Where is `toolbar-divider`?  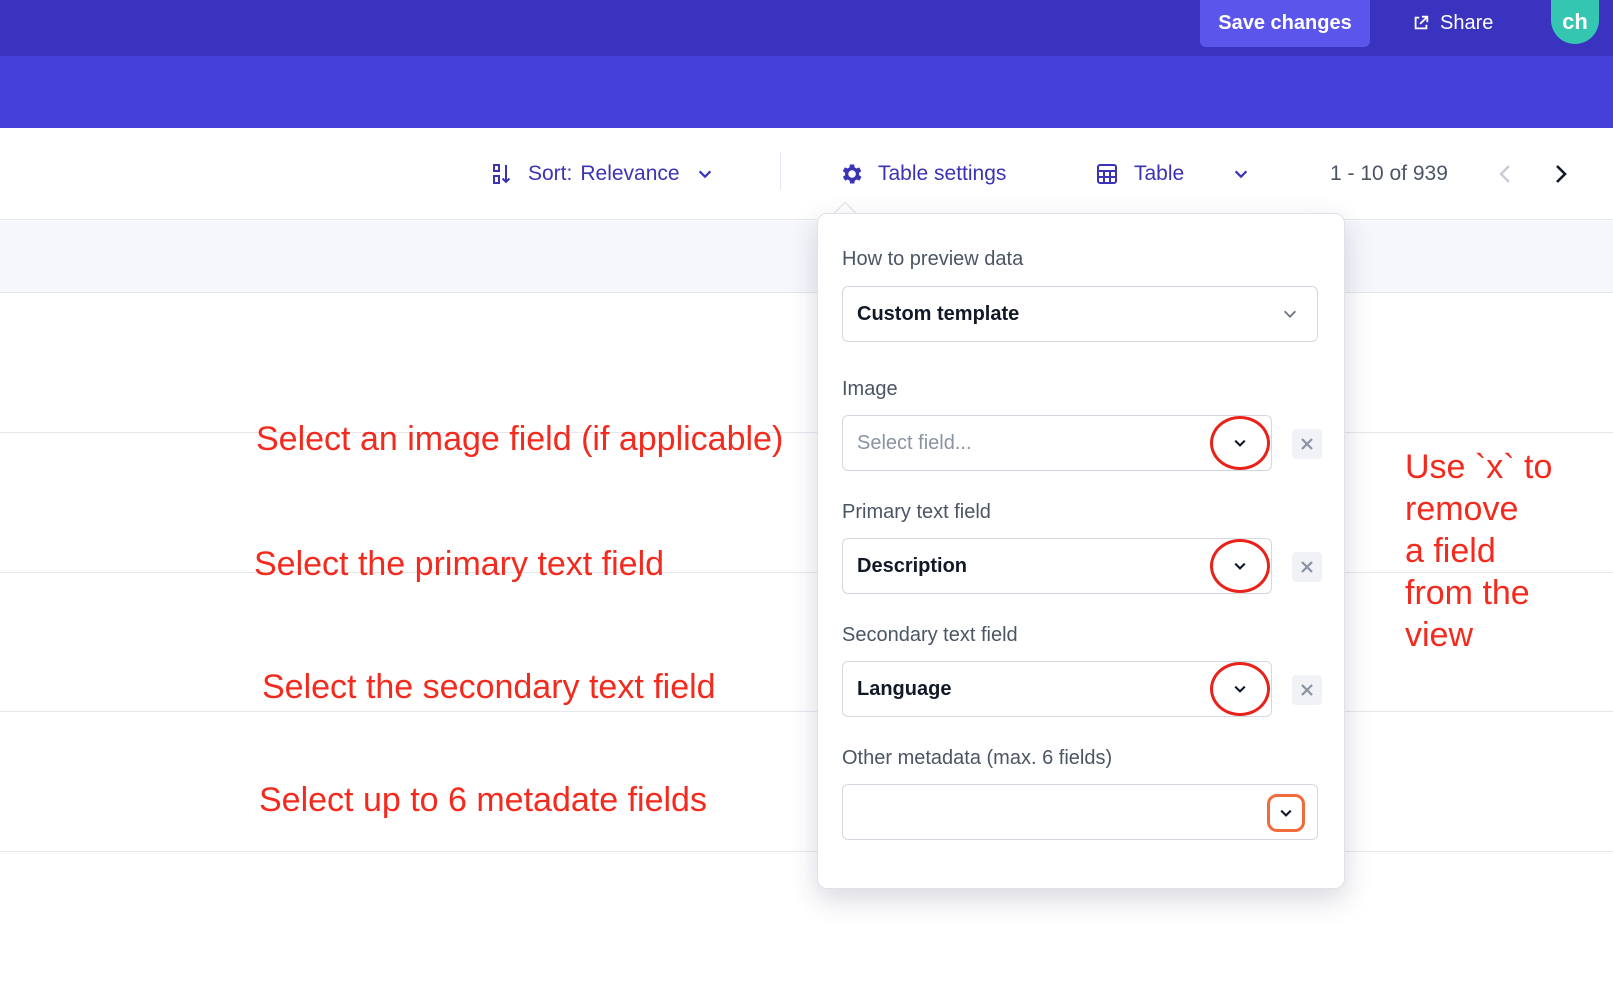
toolbar-divider is located at coordinates (780, 171).